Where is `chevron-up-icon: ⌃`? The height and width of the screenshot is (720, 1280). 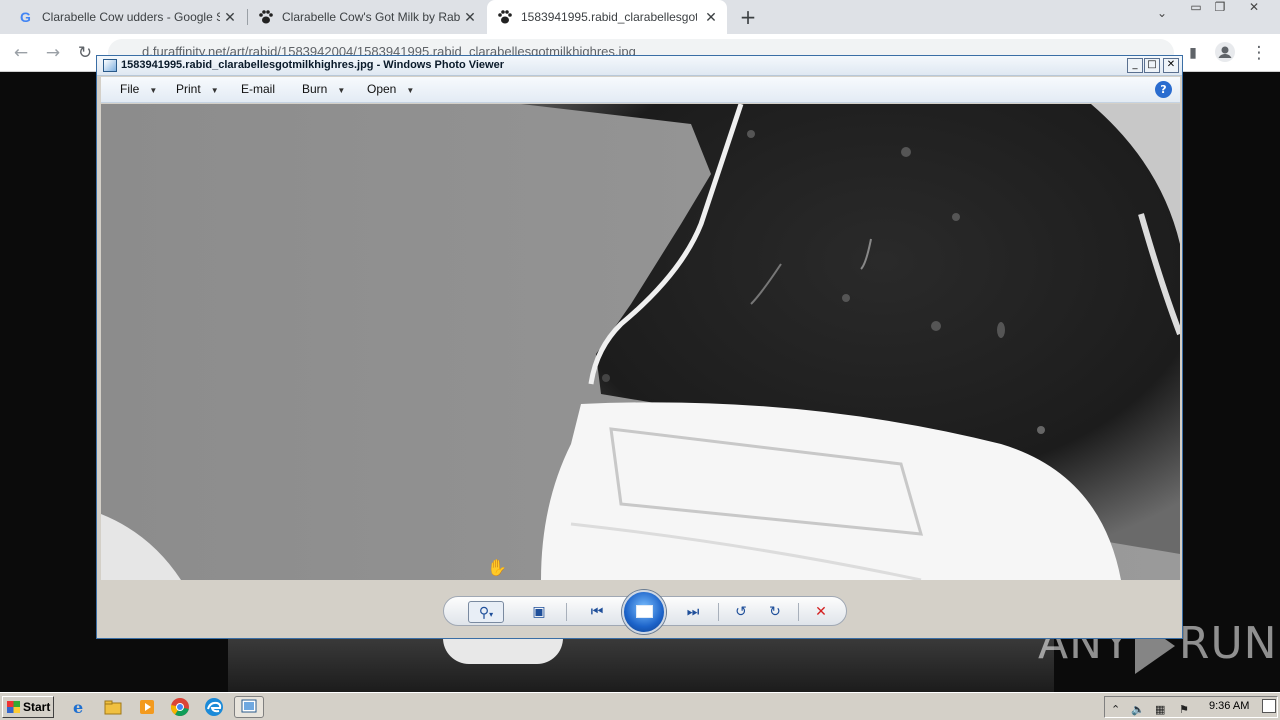
chevron-up-icon: ⌃ is located at coordinates (1115, 709).